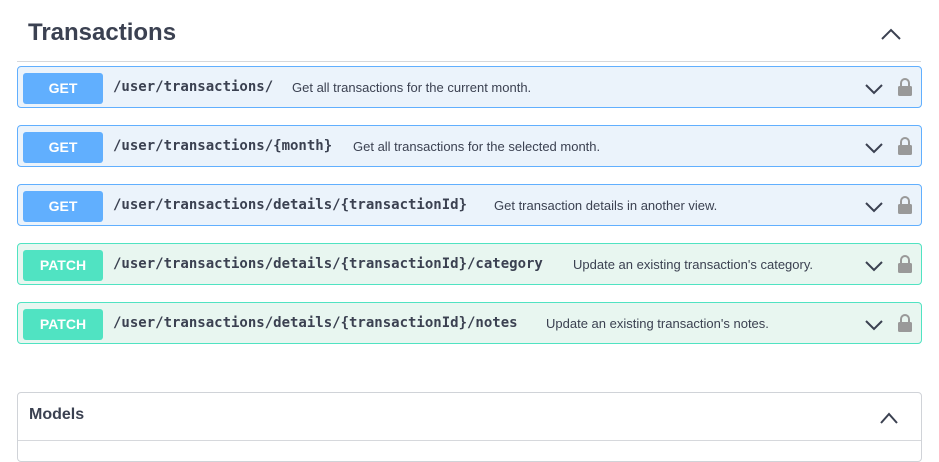  I want to click on endpoint-summary: Update an existing transaction's notes., so click(657, 323).